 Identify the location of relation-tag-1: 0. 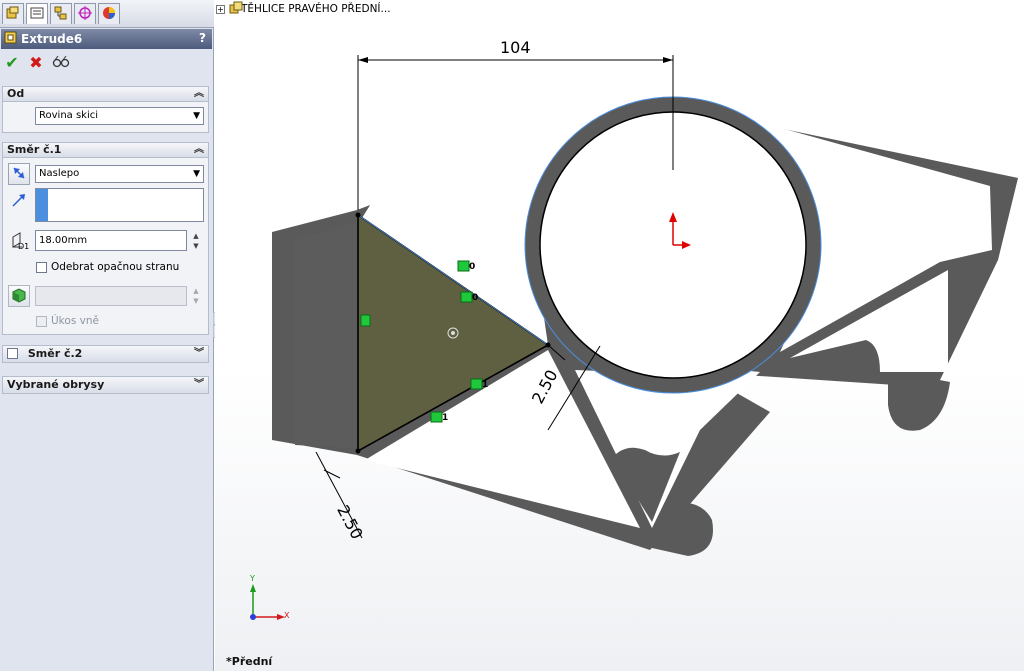
(472, 267).